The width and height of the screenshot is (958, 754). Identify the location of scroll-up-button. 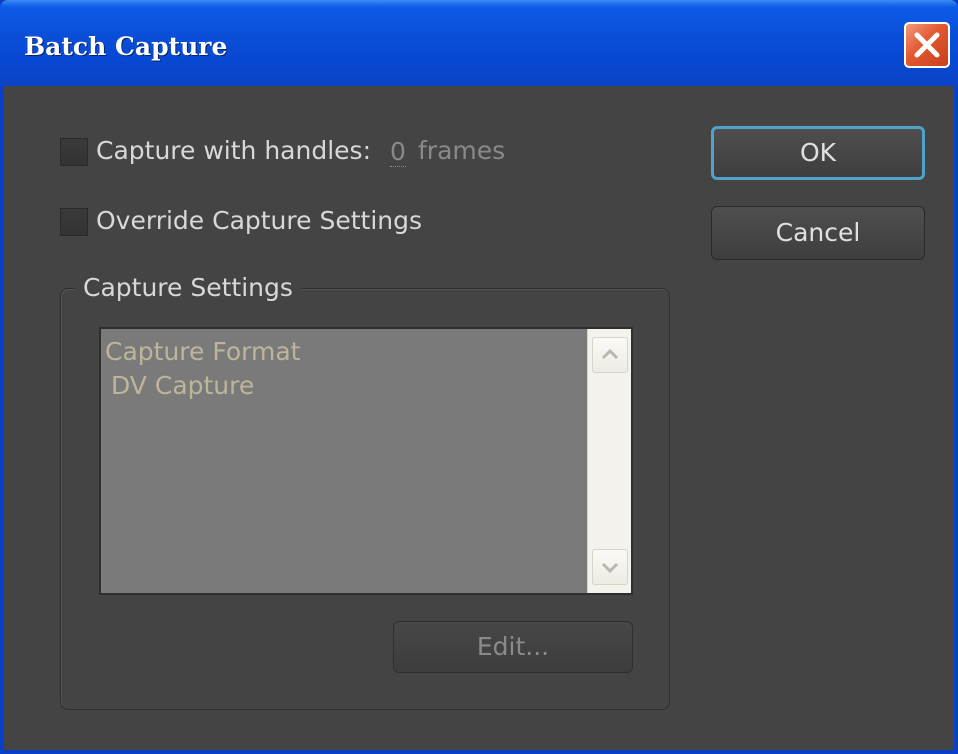
(610, 355).